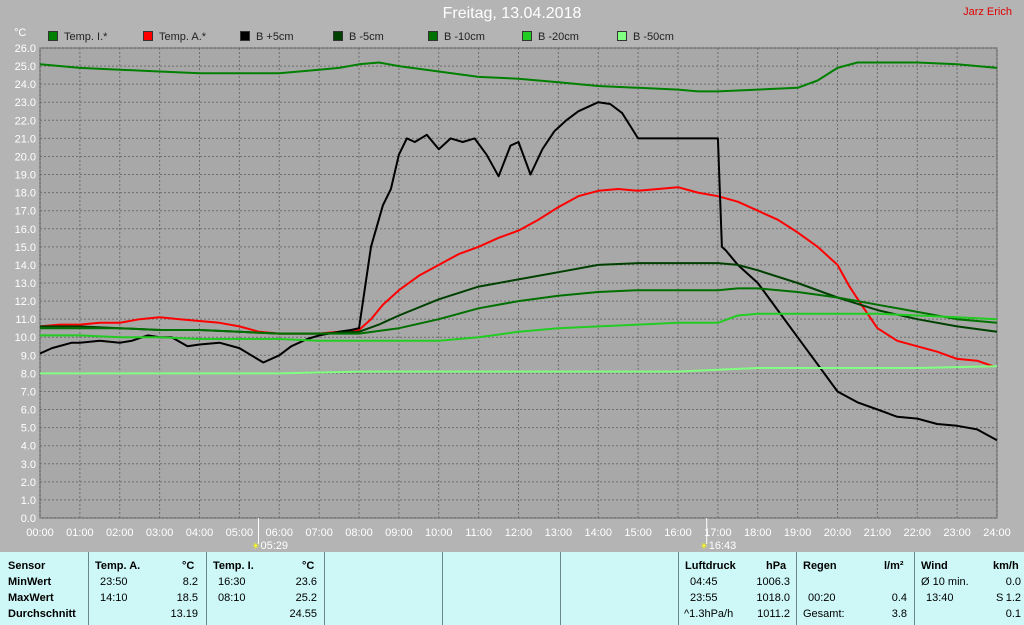 This screenshot has height=625, width=1024. I want to click on y-tick-label: 25.0, so click(25, 67).